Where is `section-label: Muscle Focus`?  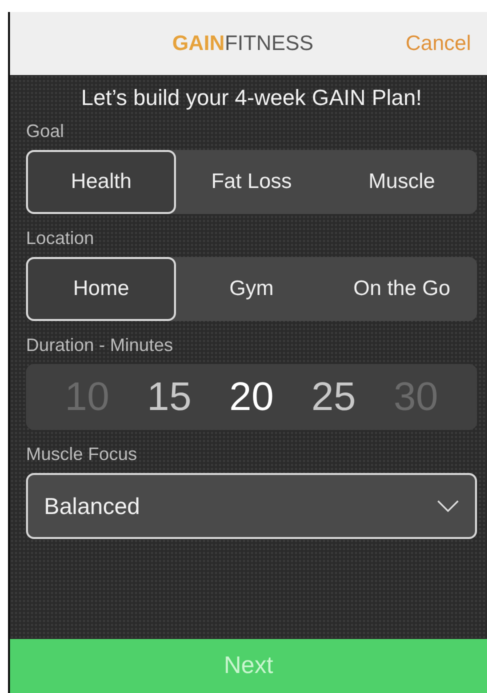
section-label: Muscle Focus is located at coordinates (82, 454).